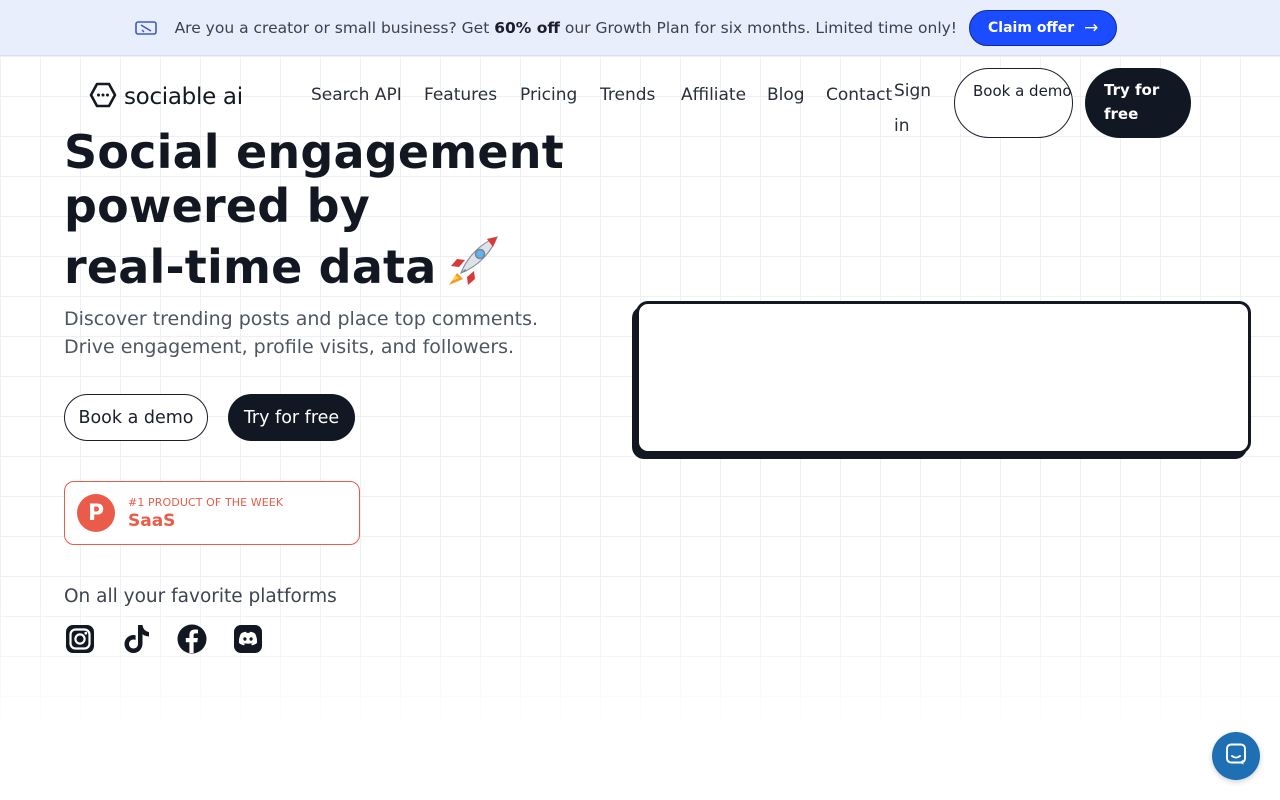  Describe the element at coordinates (916, 109) in the screenshot. I see `sign-in-link: Sign in` at that location.